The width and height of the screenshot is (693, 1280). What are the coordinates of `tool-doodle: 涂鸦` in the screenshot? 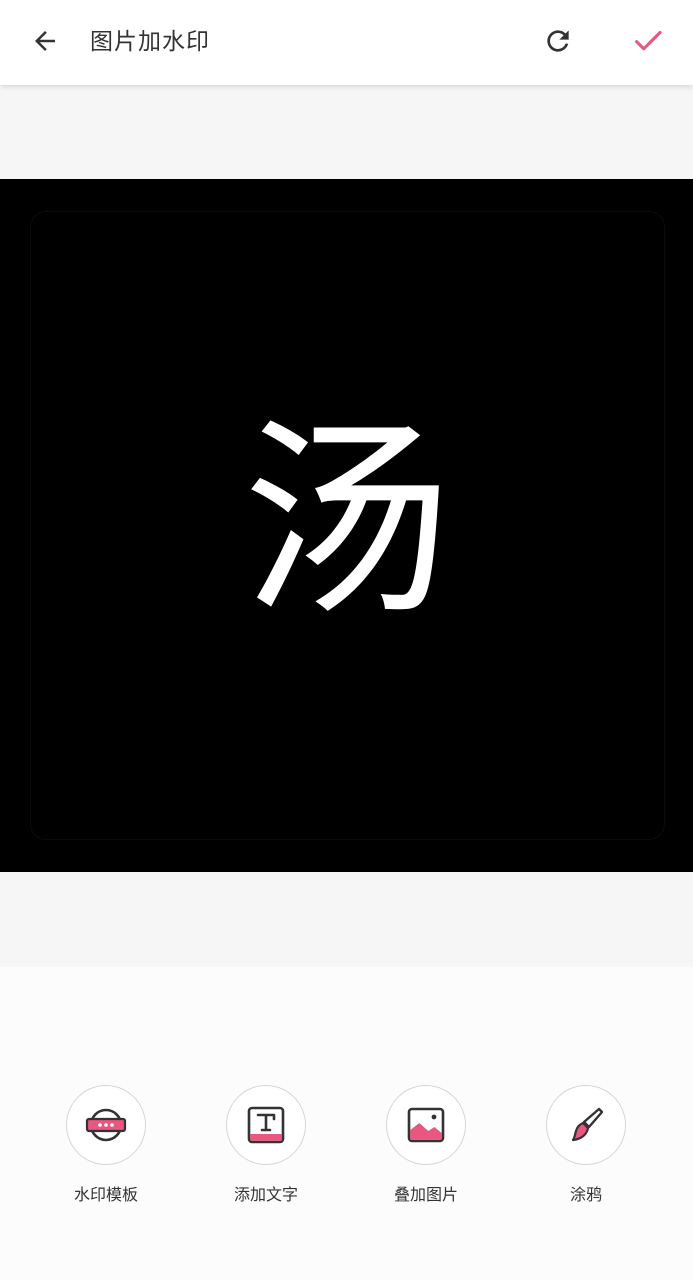 It's located at (586, 1150).